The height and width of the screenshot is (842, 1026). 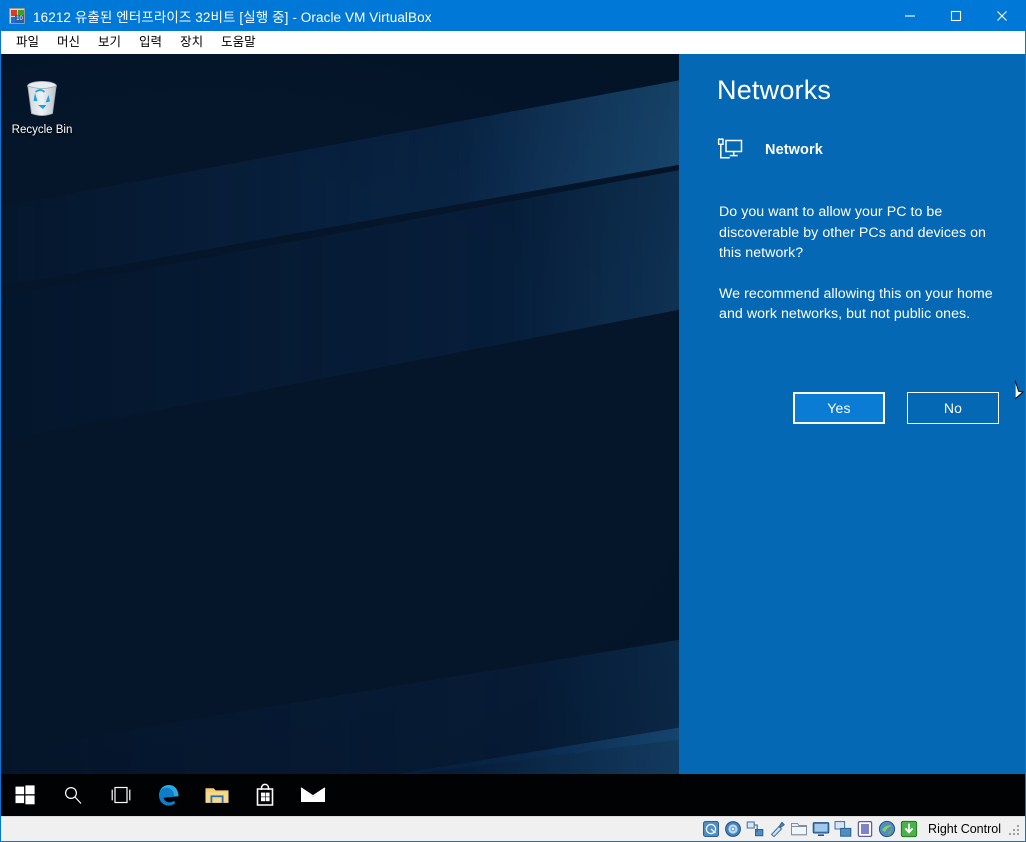 What do you see at coordinates (1019, 390) in the screenshot?
I see `mouse-pointer-icon` at bounding box center [1019, 390].